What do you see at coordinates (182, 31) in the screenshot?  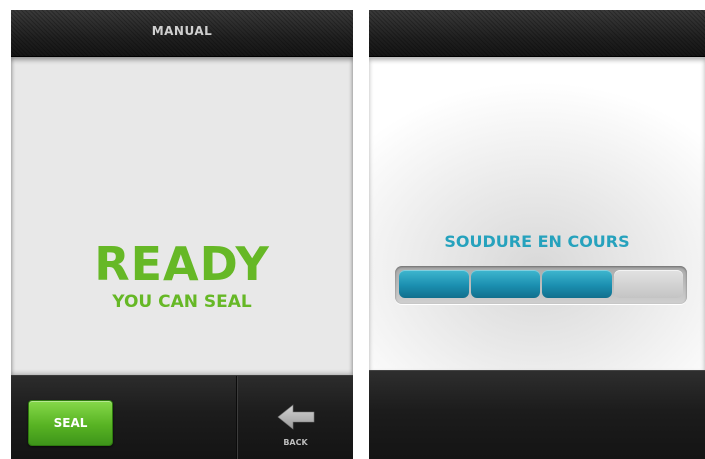 I see `screen-title: MANUAL` at bounding box center [182, 31].